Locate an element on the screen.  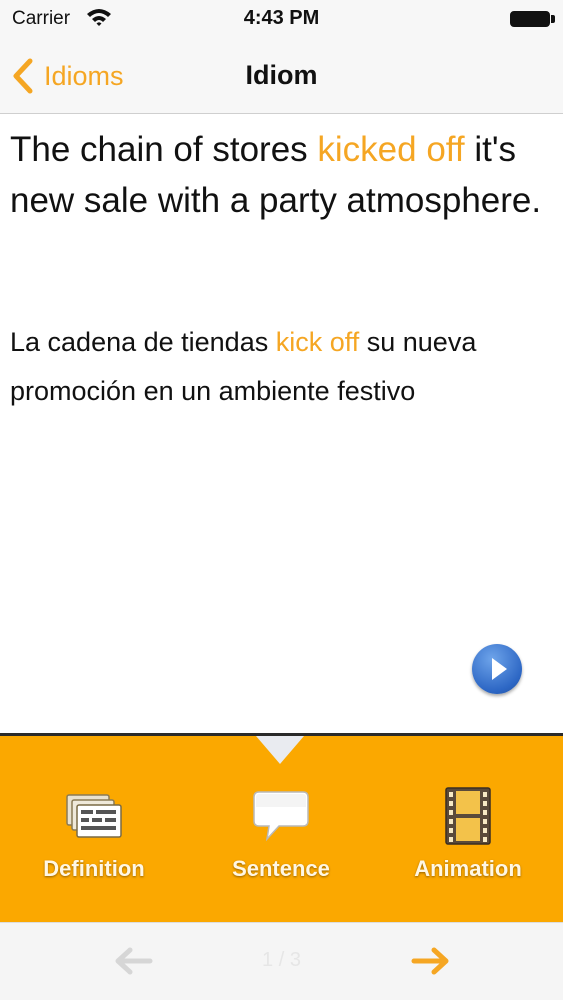
speech-bubble-icon is located at coordinates (281, 816).